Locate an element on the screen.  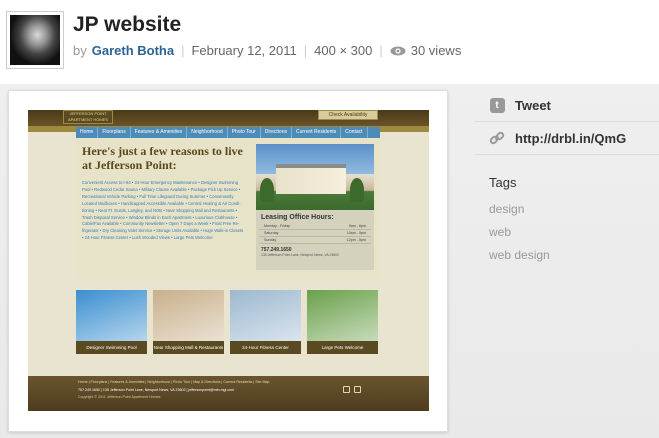
site-nav-item: Current Residents is located at coordinates (317, 132).